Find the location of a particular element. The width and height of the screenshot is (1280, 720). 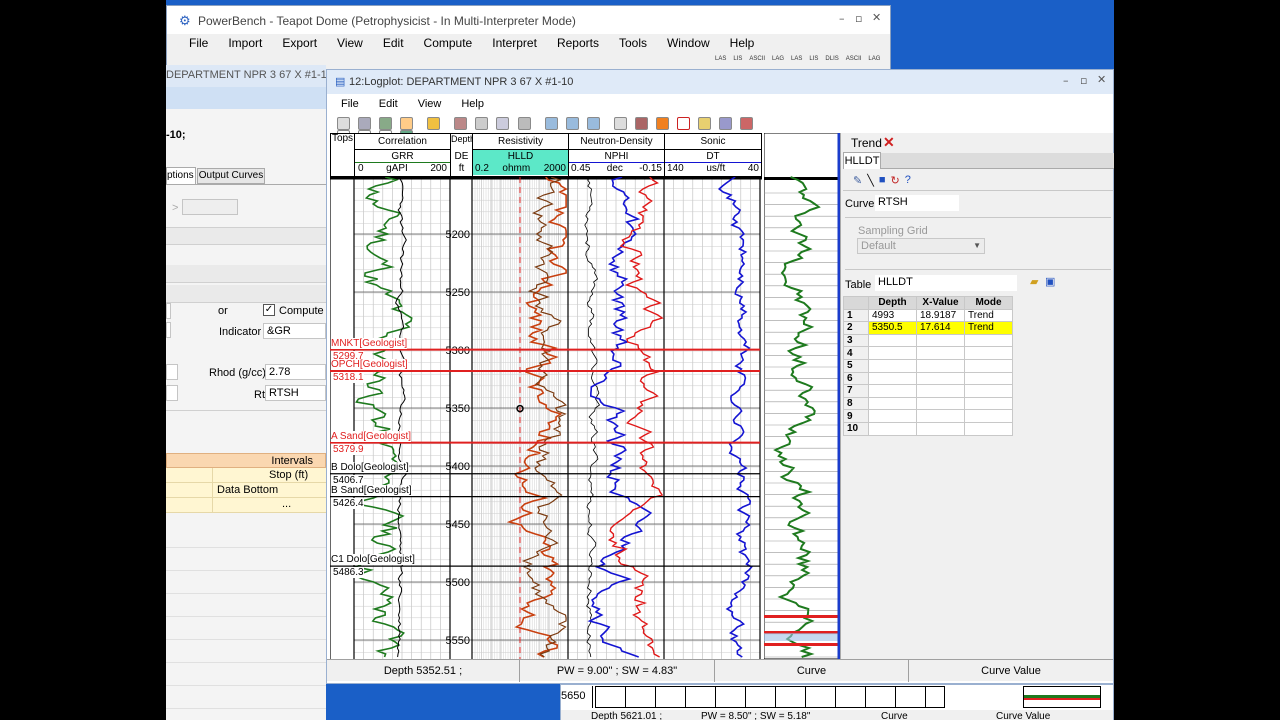

shift-icon is located at coordinates (726, 123).